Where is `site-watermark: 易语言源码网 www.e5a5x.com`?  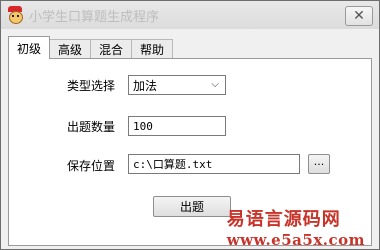 site-watermark: 易语言源码网 www.e5a5x.com is located at coordinates (295, 229).